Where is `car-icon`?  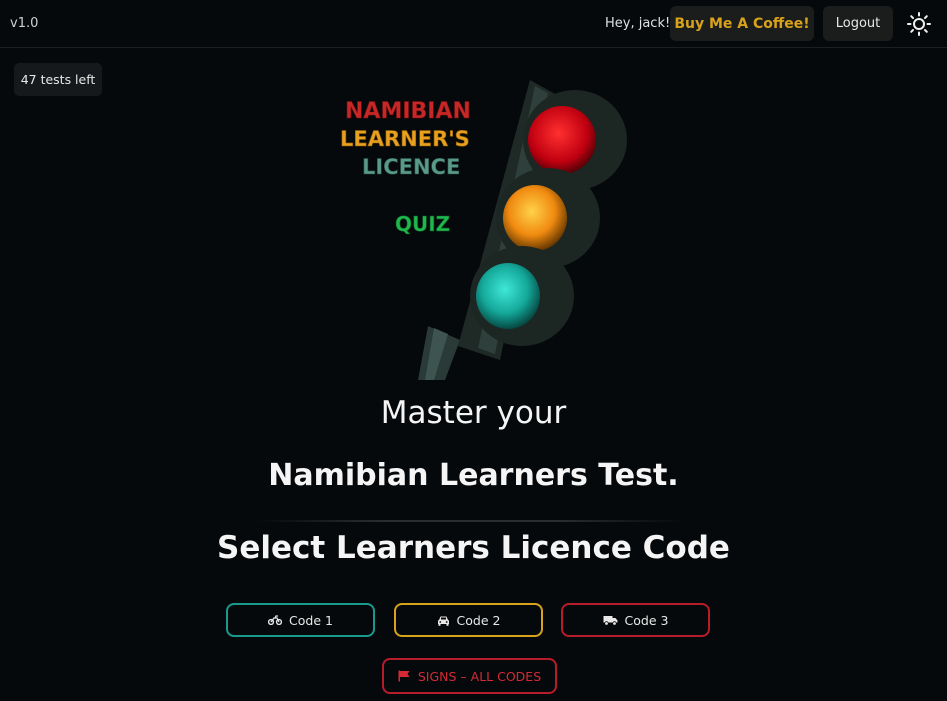
car-icon is located at coordinates (443, 620).